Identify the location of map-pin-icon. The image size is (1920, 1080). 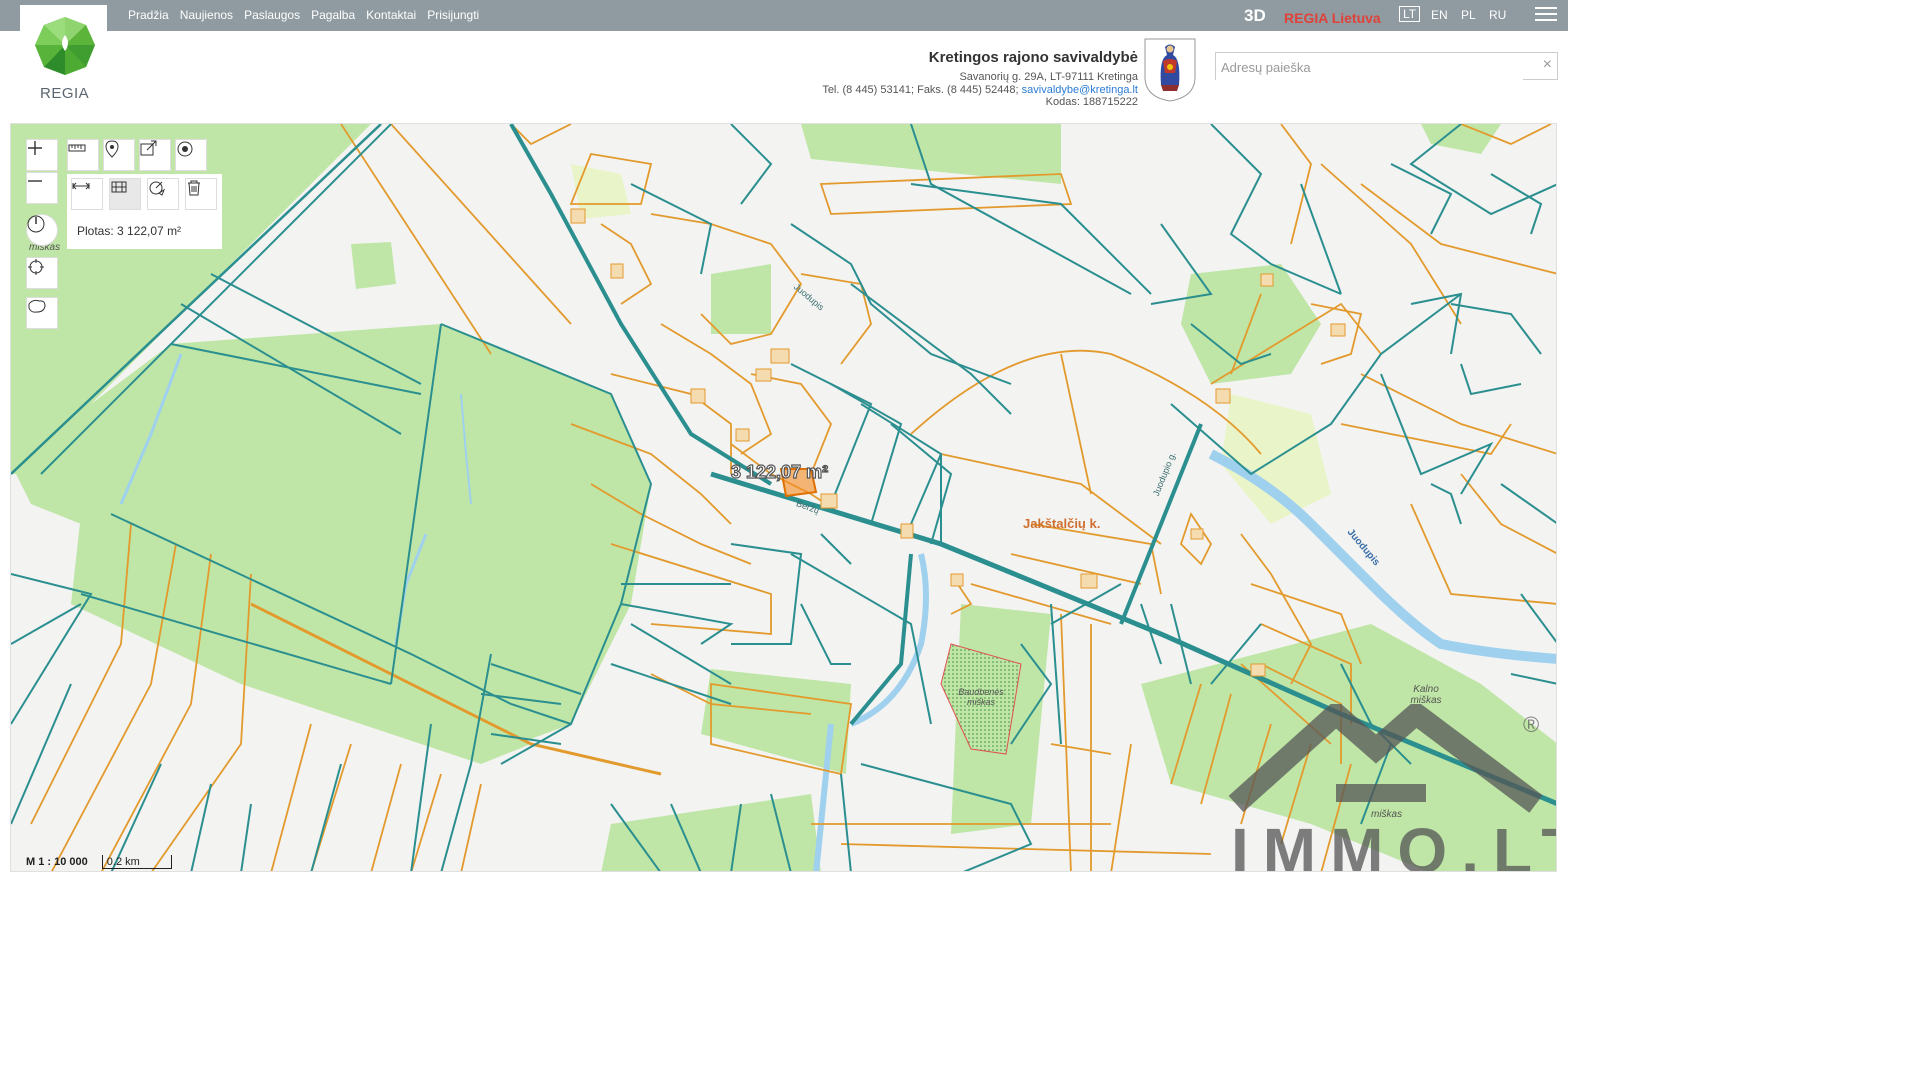
(112, 149).